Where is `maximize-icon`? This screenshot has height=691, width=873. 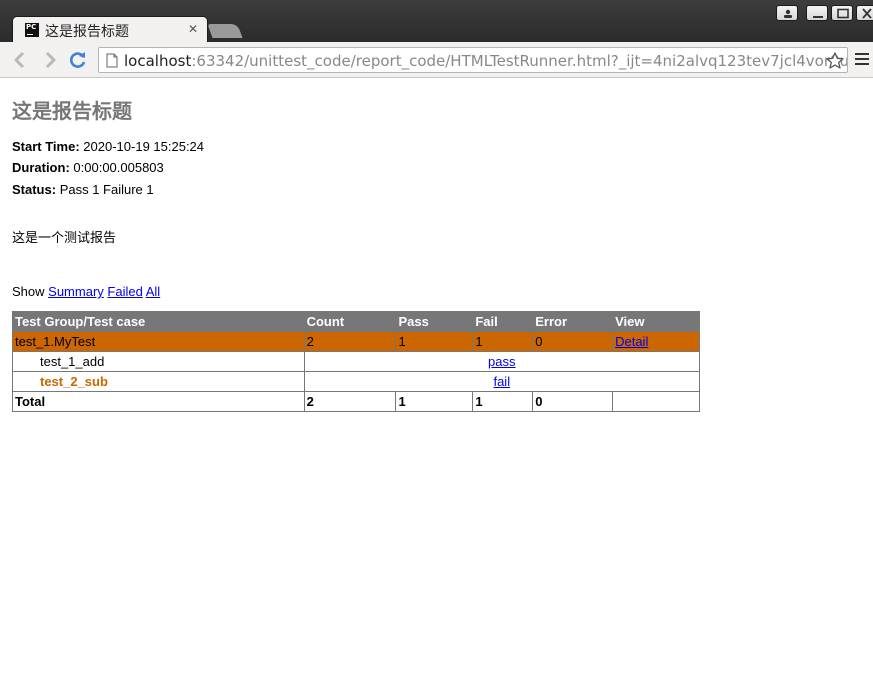 maximize-icon is located at coordinates (843, 13).